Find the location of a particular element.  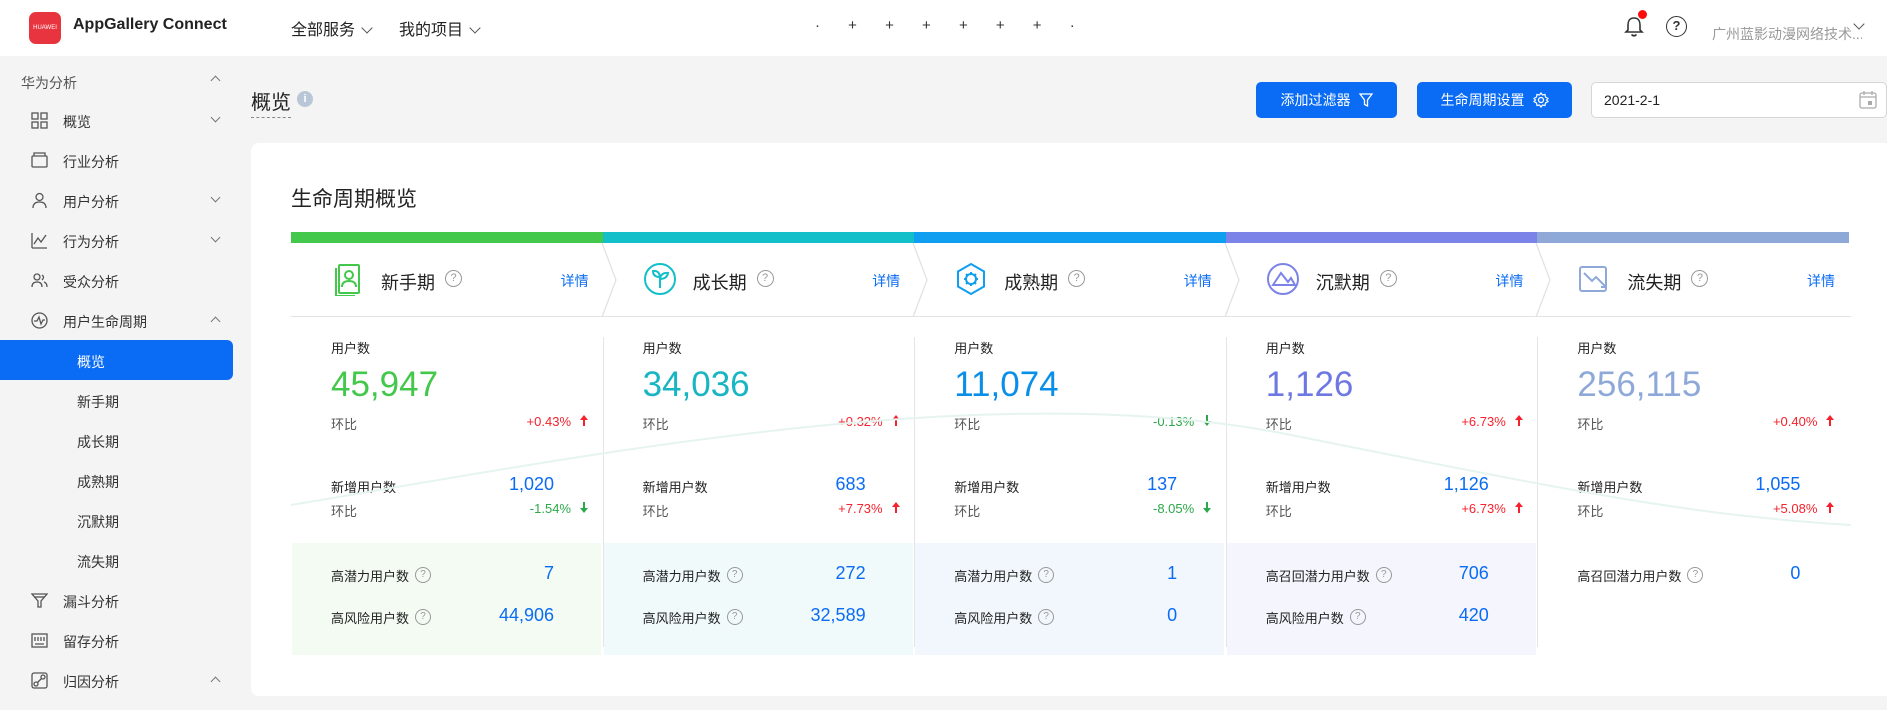

attribution-icon is located at coordinates (39, 680).